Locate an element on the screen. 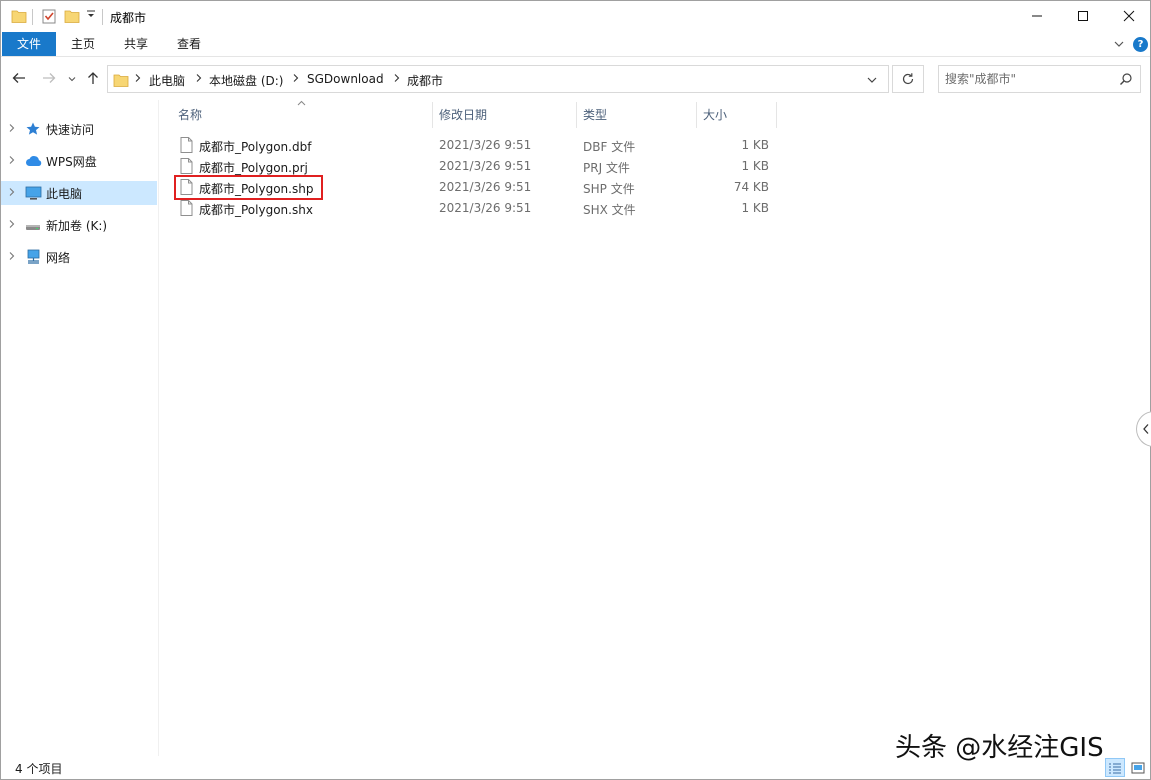 This screenshot has width=1151, height=780. maximize-button is located at coordinates (1083, 16).